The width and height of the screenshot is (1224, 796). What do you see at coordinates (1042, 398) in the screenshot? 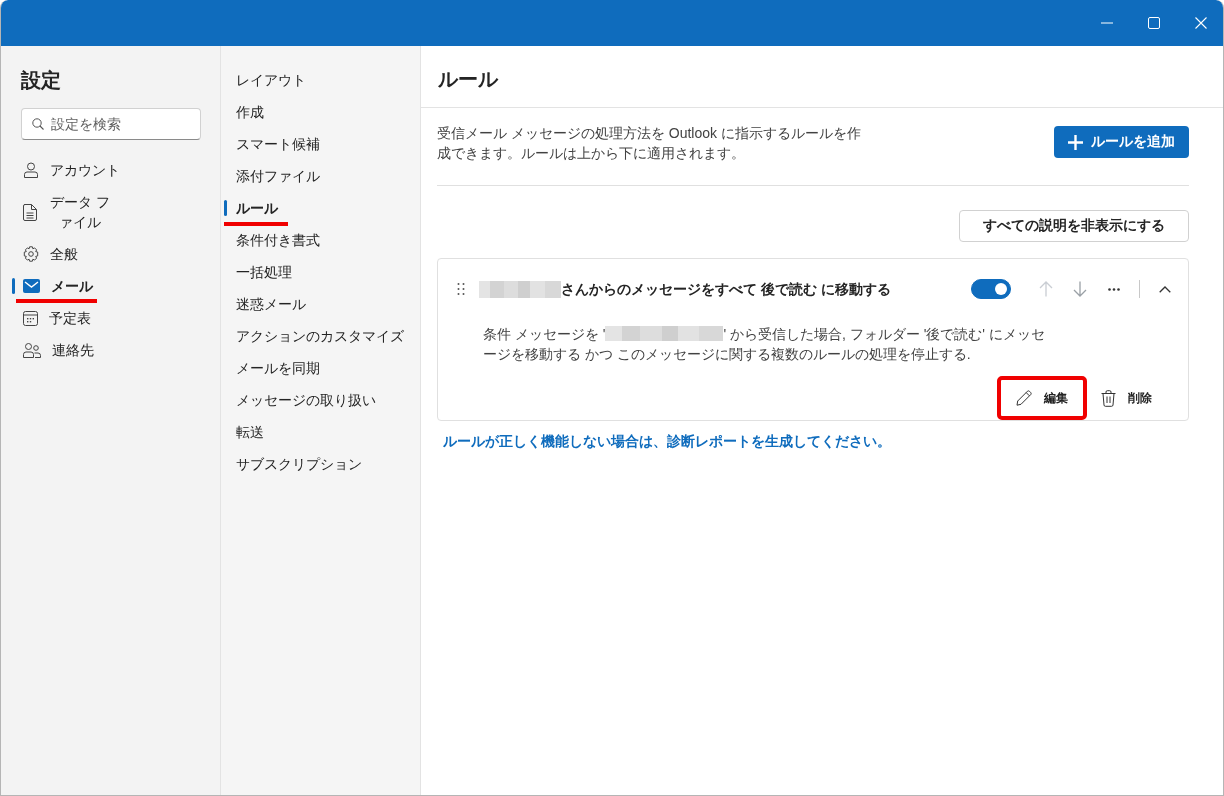
I see `edit-button: 編集` at bounding box center [1042, 398].